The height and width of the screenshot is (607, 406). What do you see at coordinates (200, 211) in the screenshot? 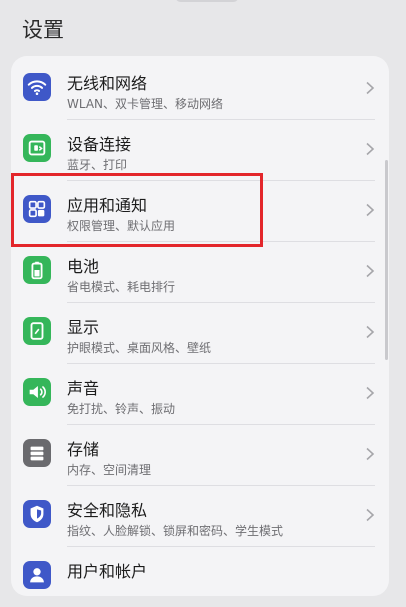
I see `settings-item-apps-notifications: 应用和通知 权限管理、默认应用` at bounding box center [200, 211].